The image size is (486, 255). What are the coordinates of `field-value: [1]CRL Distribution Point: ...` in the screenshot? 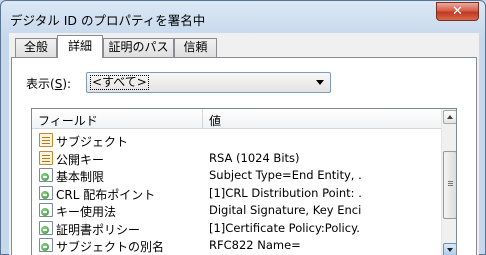 It's located at (285, 192).